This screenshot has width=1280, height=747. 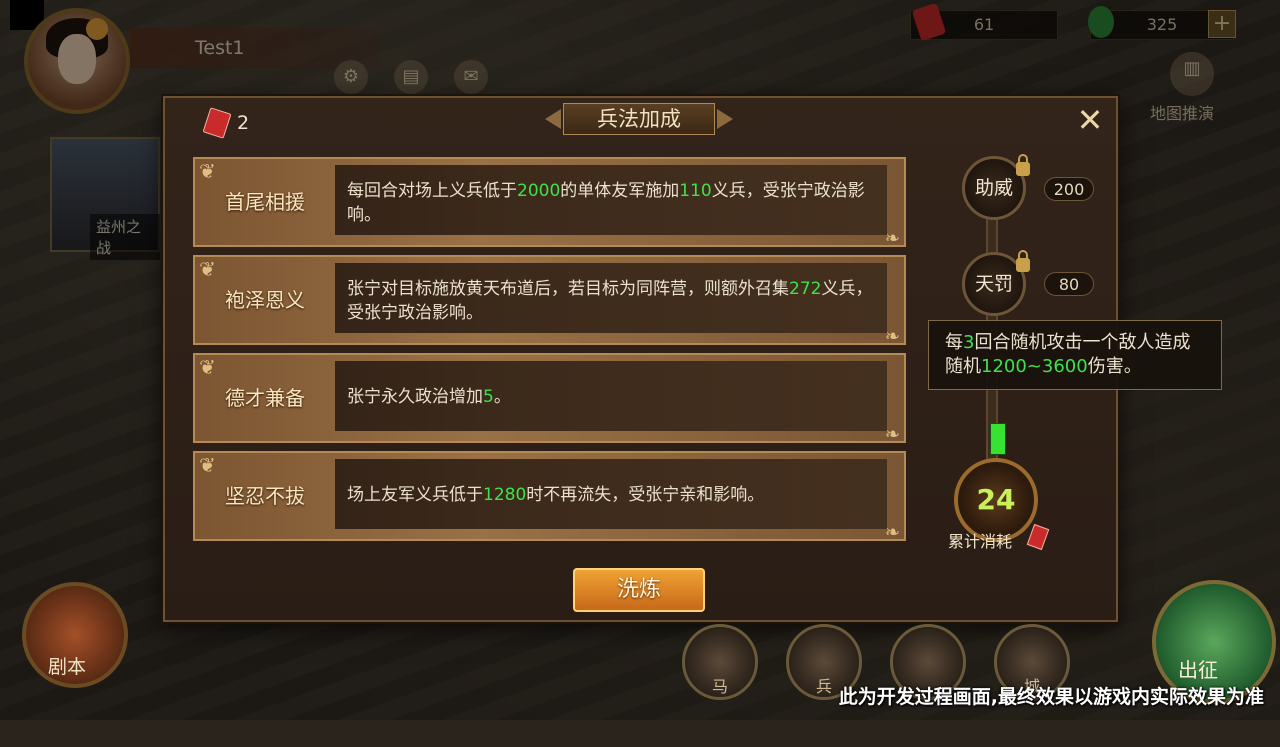 What do you see at coordinates (980, 541) in the screenshot?
I see `accumulated-label: 累计消耗` at bounding box center [980, 541].